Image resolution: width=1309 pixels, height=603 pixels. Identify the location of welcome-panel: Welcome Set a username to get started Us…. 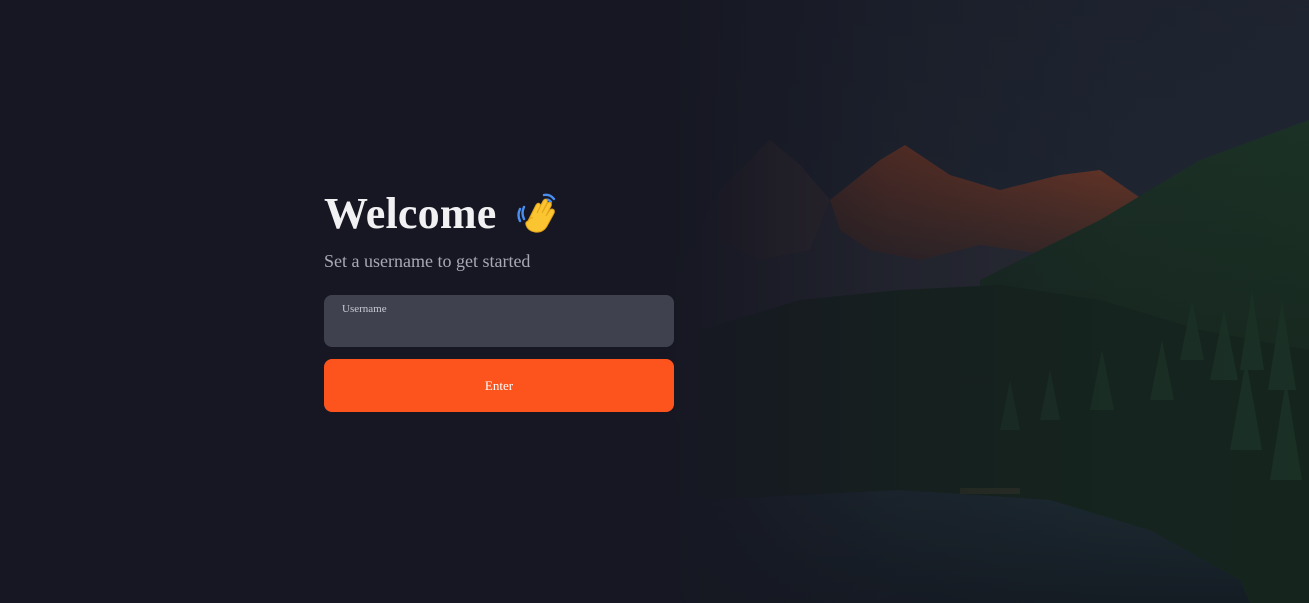
(499, 300).